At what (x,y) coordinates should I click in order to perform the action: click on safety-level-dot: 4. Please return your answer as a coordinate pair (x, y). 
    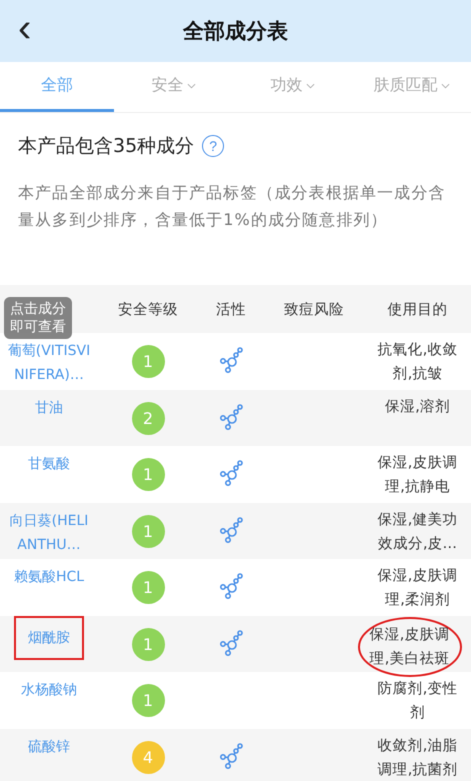
    Looking at the image, I should click on (148, 757).